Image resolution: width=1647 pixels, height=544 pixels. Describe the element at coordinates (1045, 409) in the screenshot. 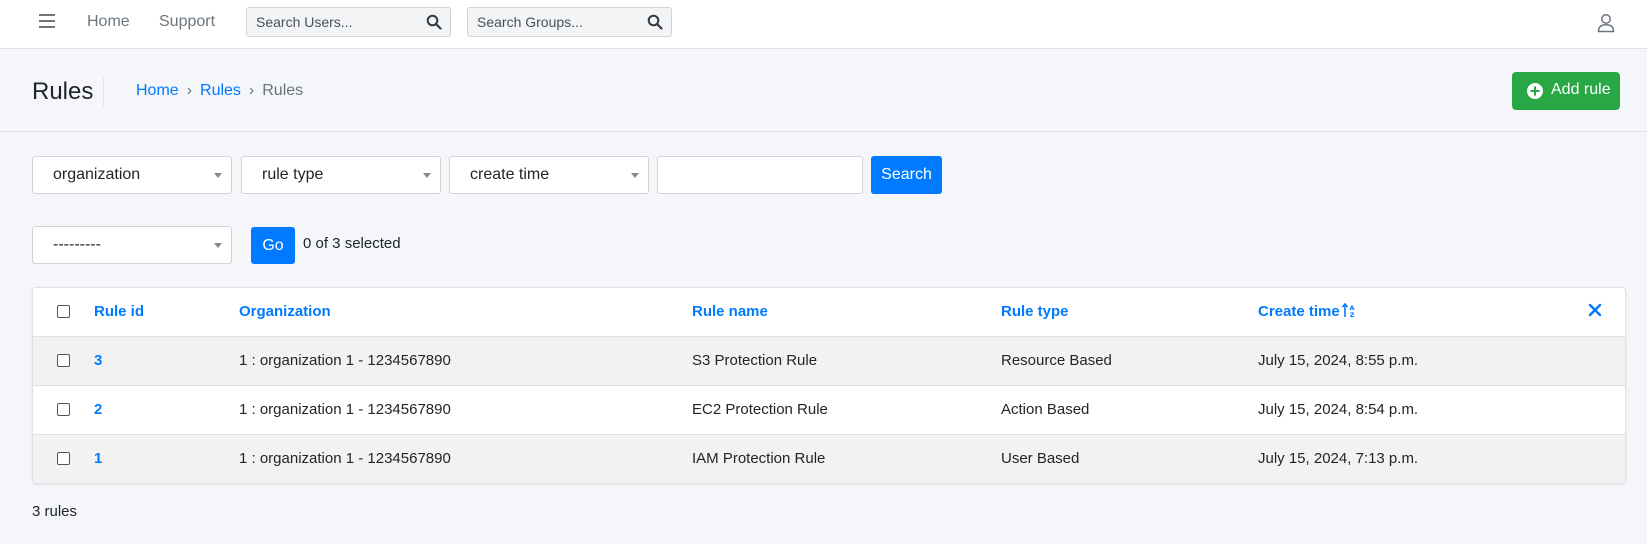

I see `rule-type-cell: Action Based` at that location.